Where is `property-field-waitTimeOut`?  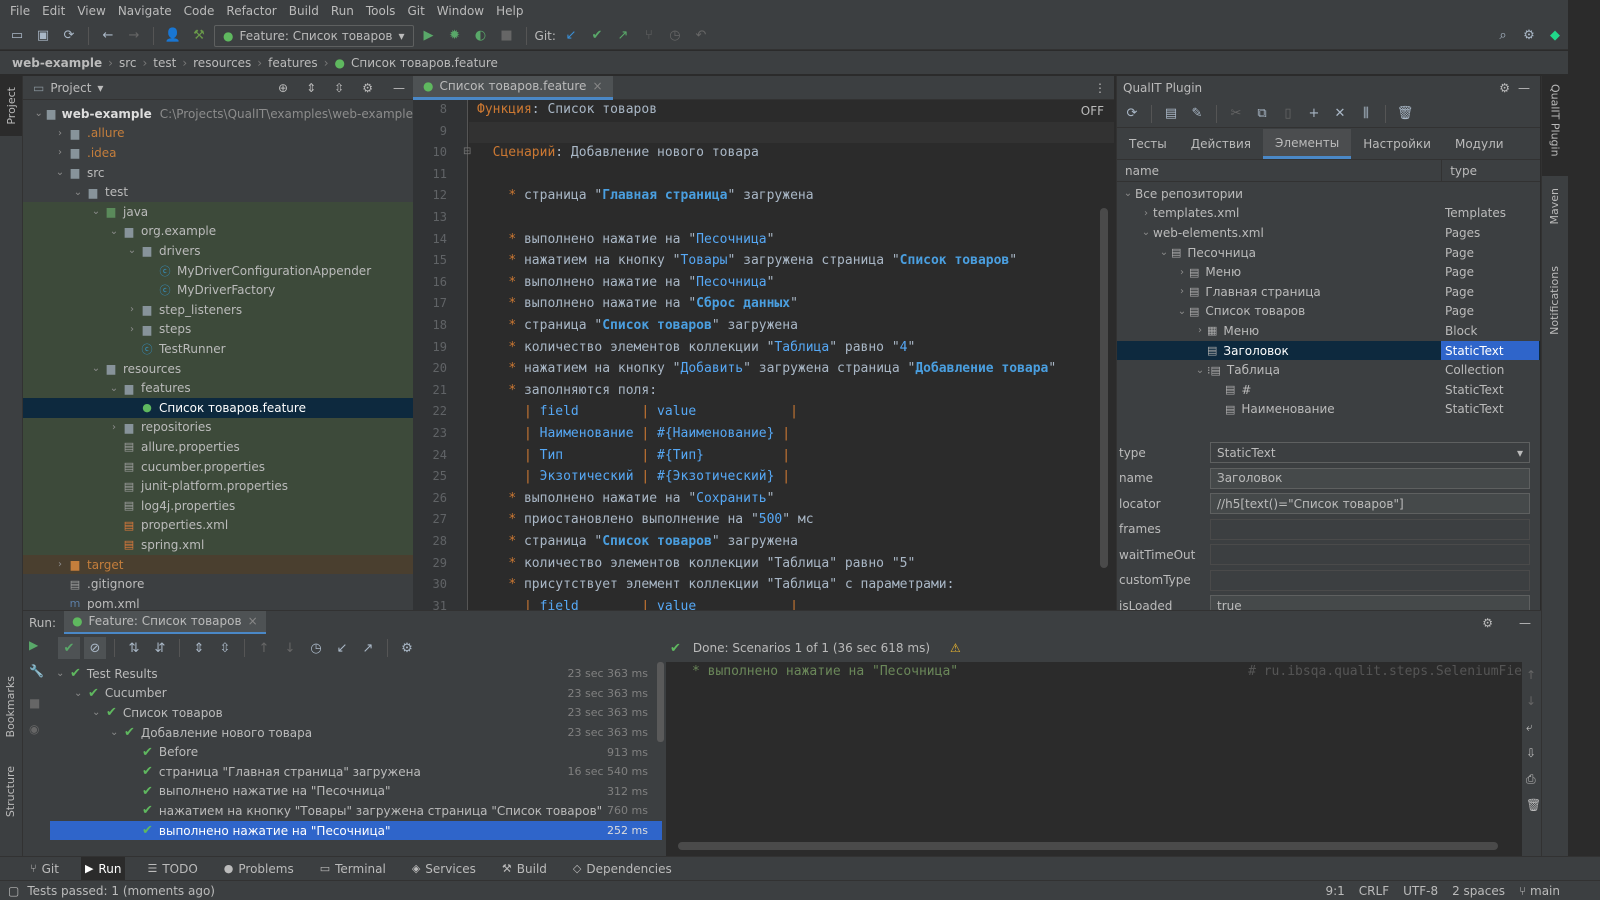
property-field-waitTimeOut is located at coordinates (1370, 555).